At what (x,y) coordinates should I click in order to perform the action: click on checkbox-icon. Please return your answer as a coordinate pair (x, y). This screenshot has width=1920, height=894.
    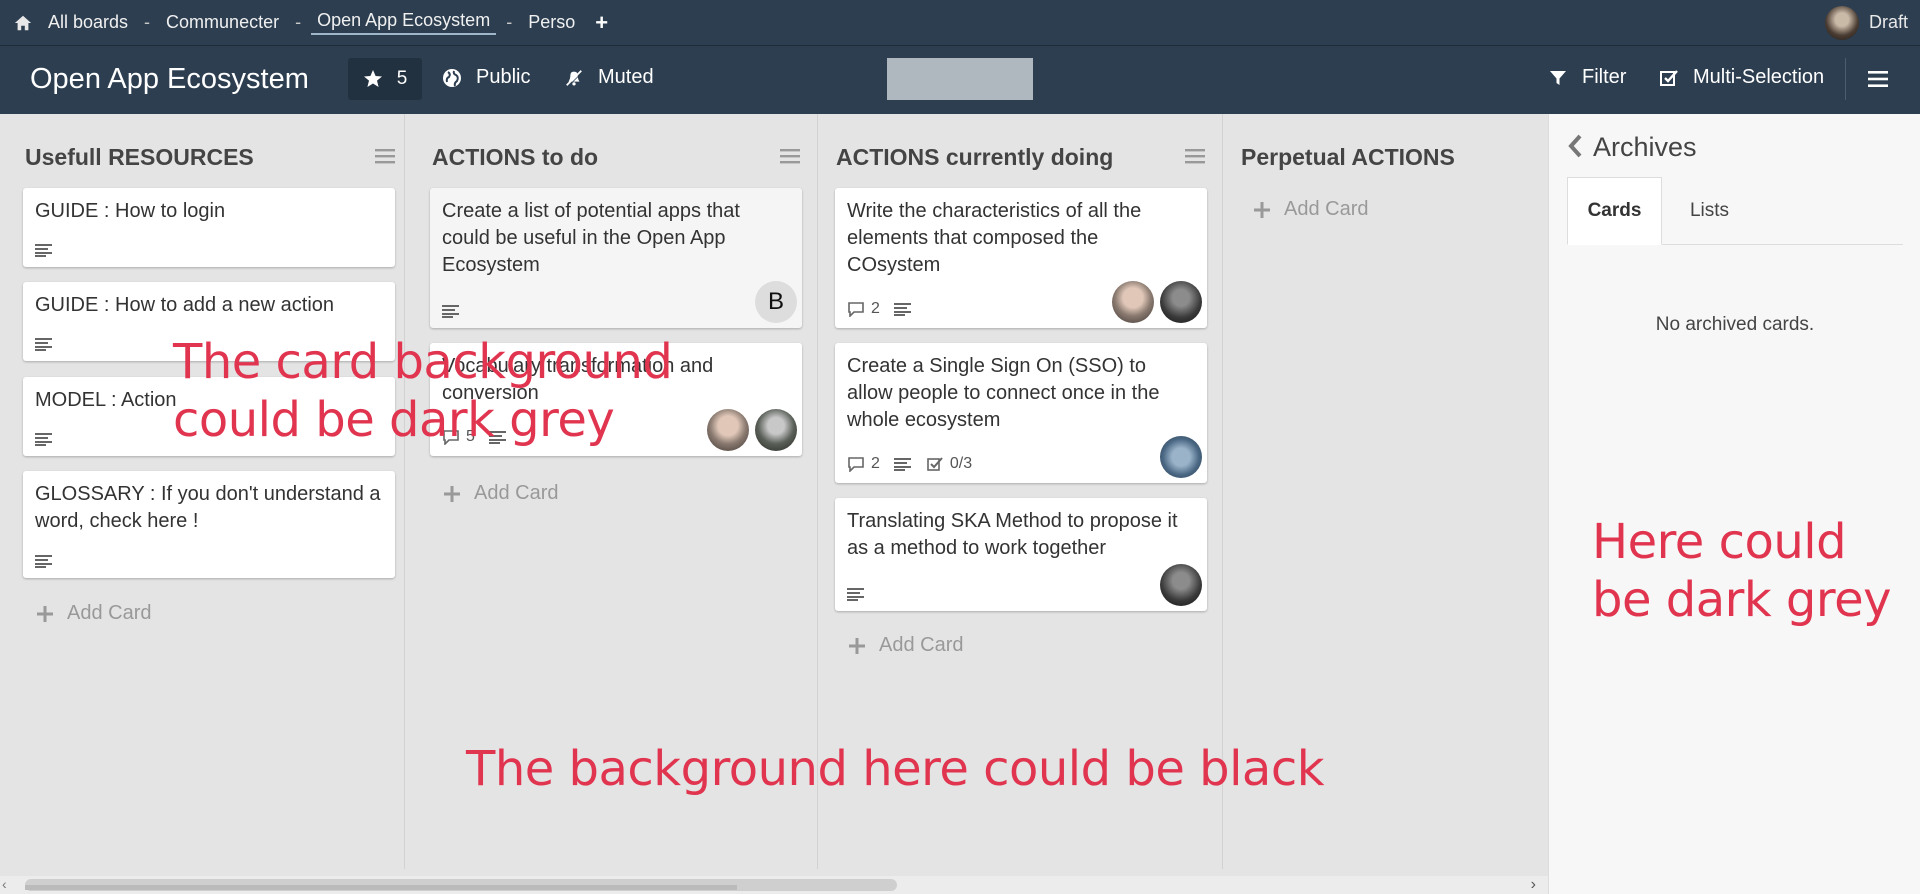
    Looking at the image, I should click on (1669, 77).